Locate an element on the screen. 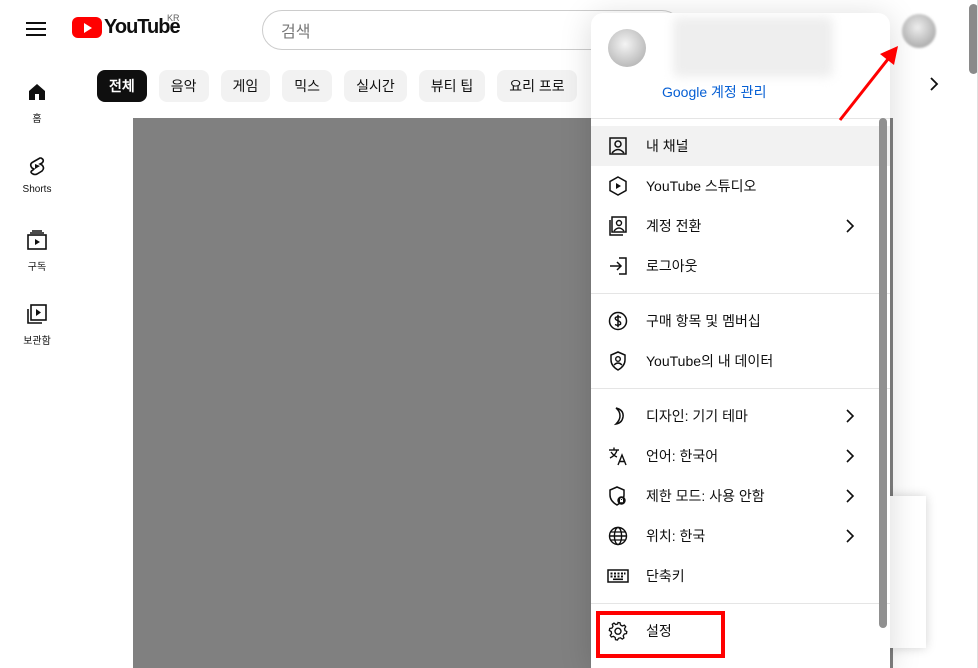  menu-item-my-channel: 내 채널 is located at coordinates (740, 146).